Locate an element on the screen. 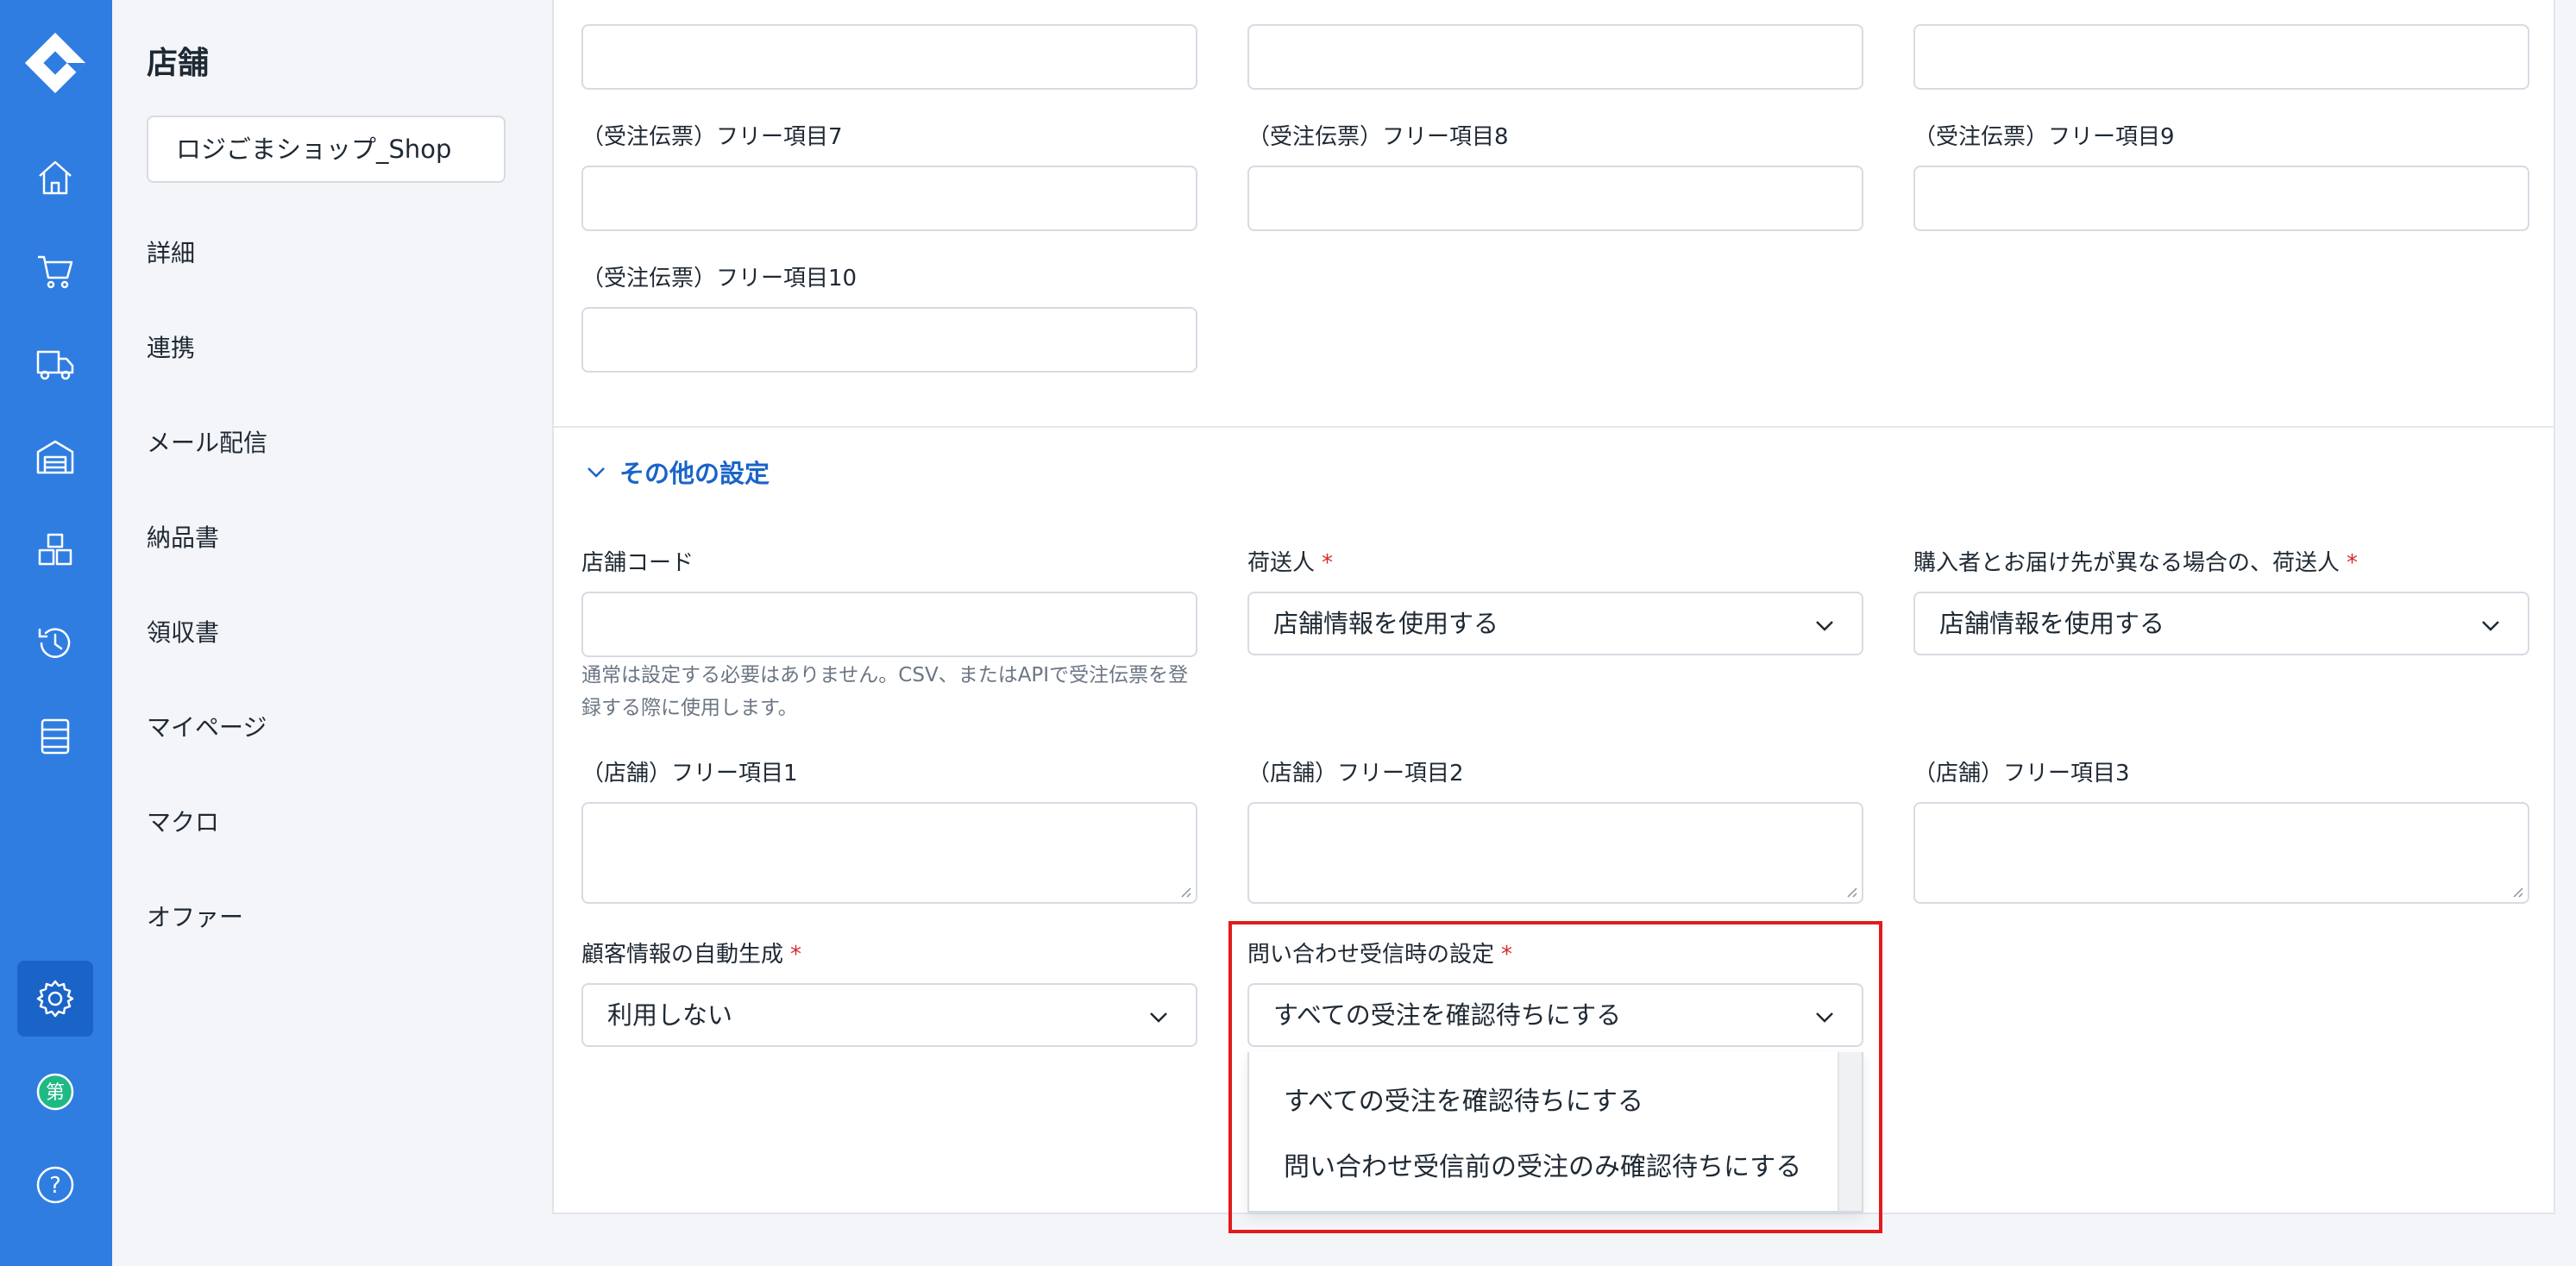 This screenshot has width=2576, height=1266. store-free-field-2-textarea is located at coordinates (1555, 853).